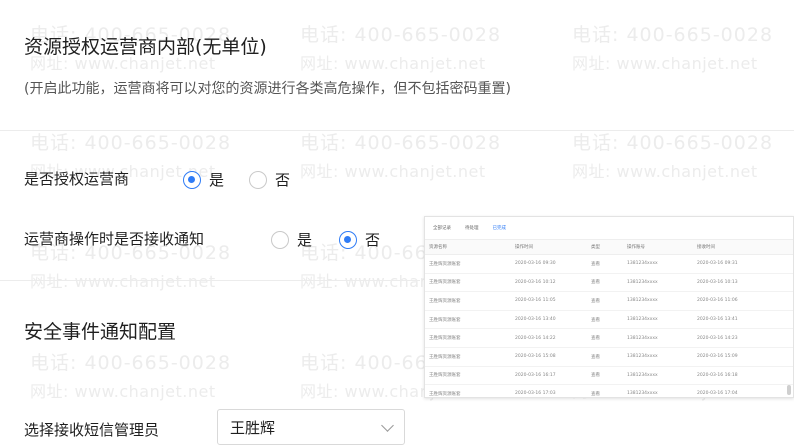 This screenshot has height=445, width=794. What do you see at coordinates (291, 239) in the screenshot?
I see `receive-notification-yes-option: 是` at bounding box center [291, 239].